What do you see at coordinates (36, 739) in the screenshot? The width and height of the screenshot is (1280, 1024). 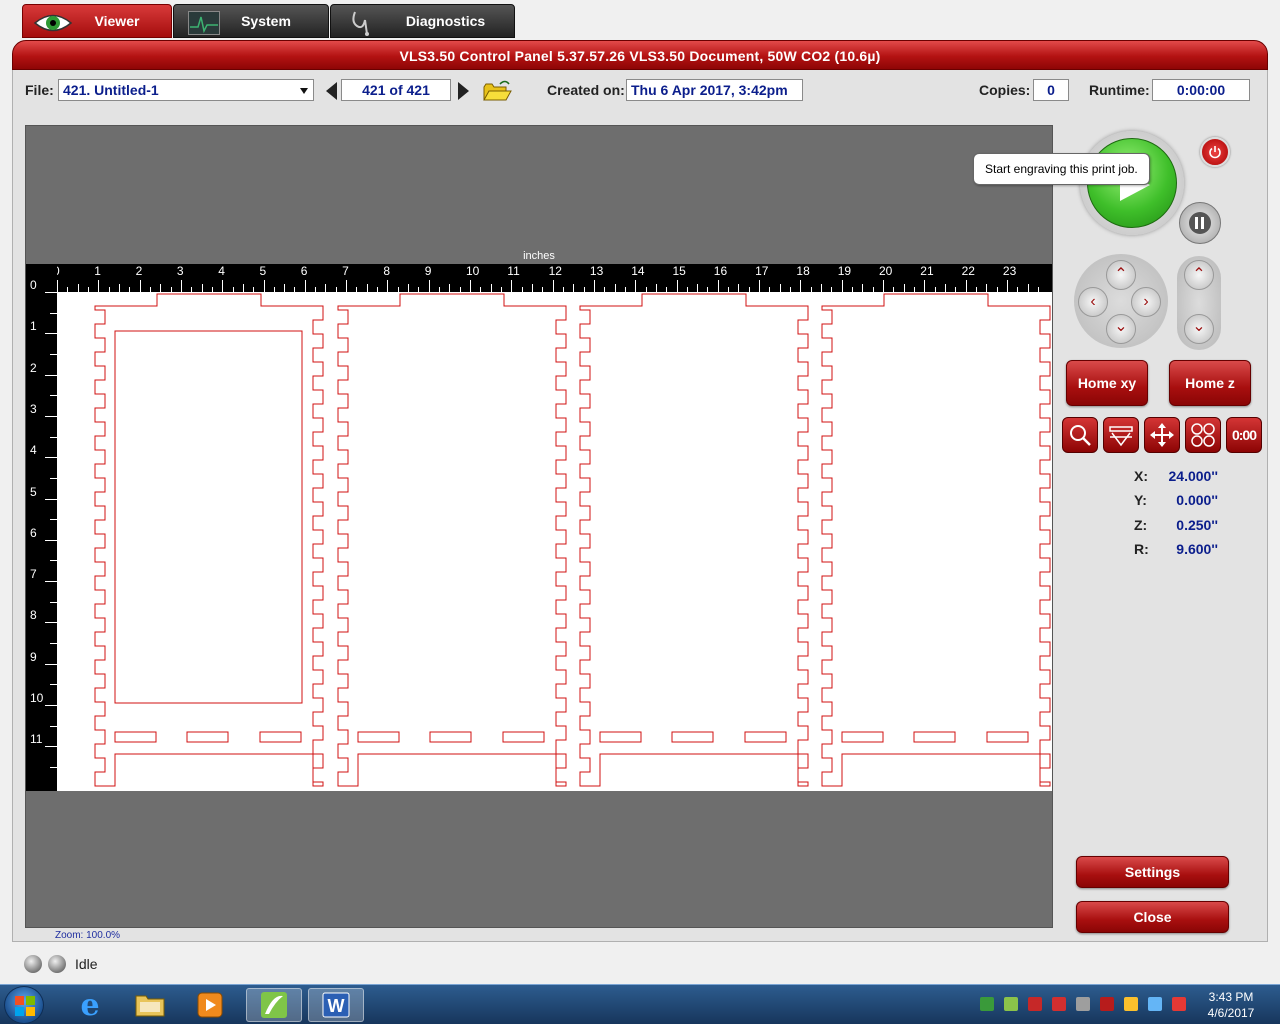 I see `ruler-left-label: 11` at bounding box center [36, 739].